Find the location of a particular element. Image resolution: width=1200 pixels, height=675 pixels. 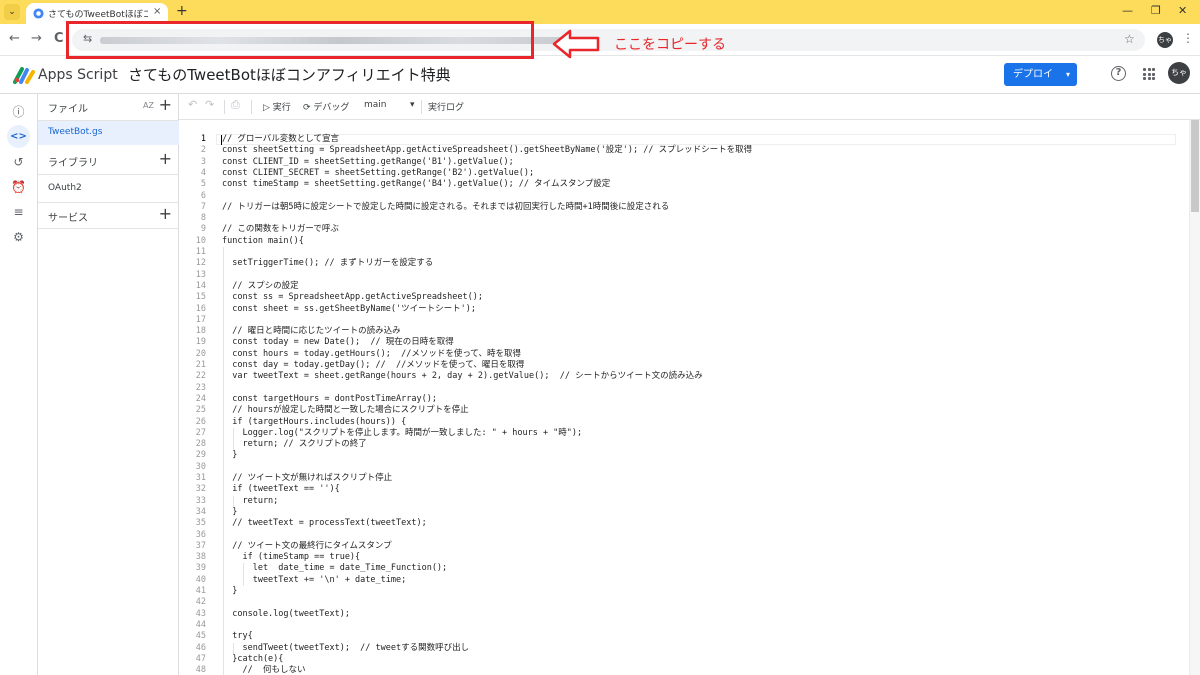

code-line: // ツイート文の最終行にタイムスタンプ is located at coordinates (307, 545).